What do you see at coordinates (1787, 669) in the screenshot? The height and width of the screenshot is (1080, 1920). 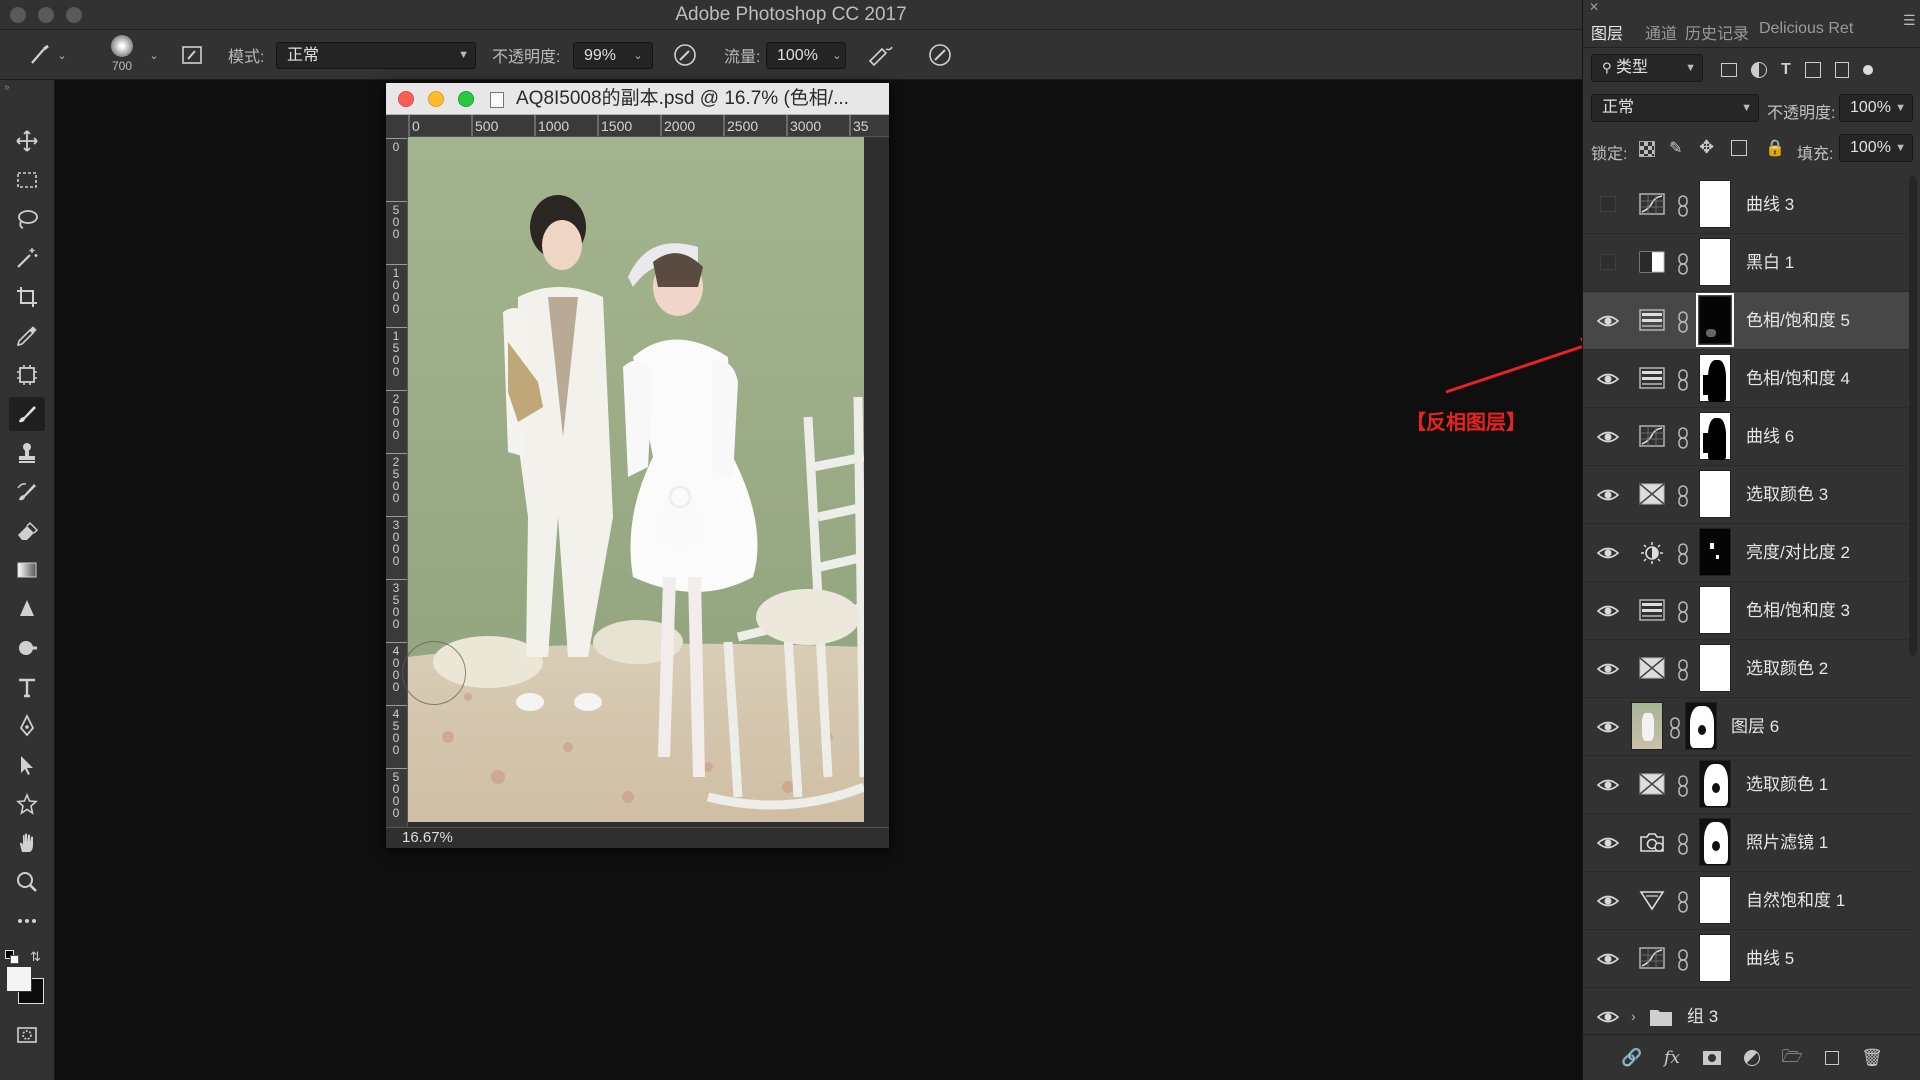 I see `layer-name: 选取颜色 2` at bounding box center [1787, 669].